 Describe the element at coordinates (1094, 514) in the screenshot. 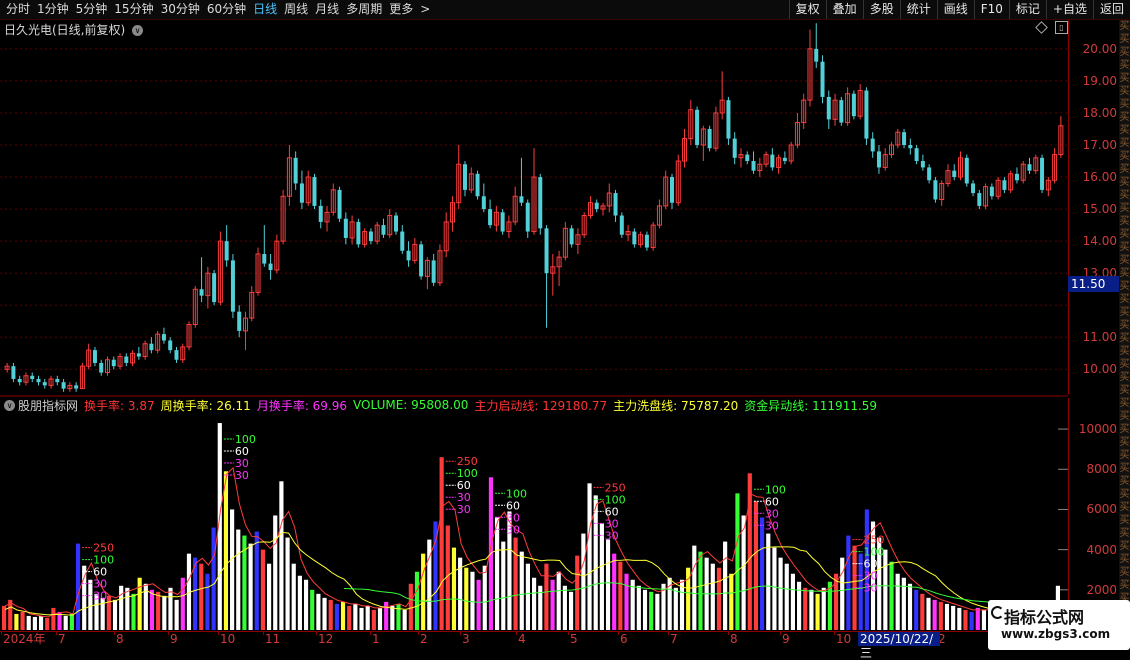

I see `volume-axis: 10000 8000 6000 4000 2000` at that location.